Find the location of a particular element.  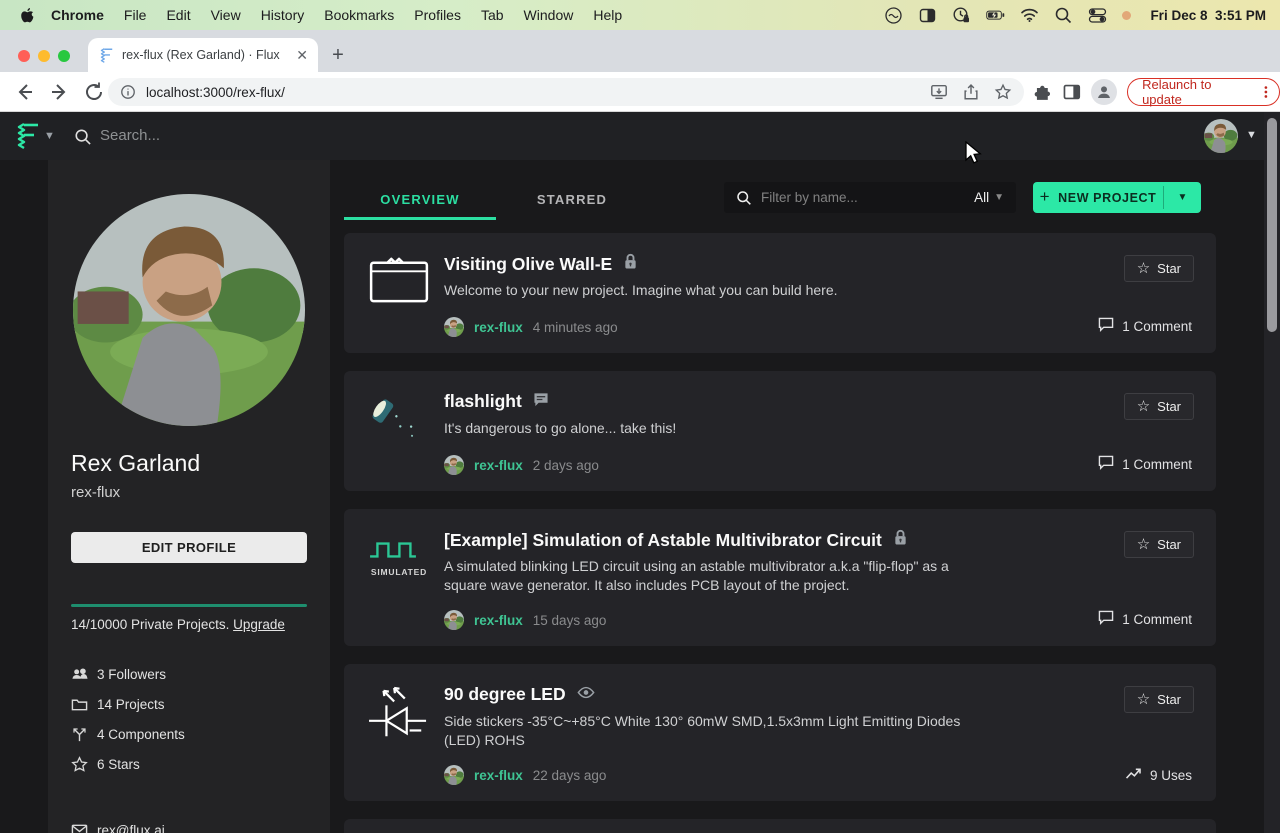

project-stats: 9 Uses is located at coordinates (1158, 775).